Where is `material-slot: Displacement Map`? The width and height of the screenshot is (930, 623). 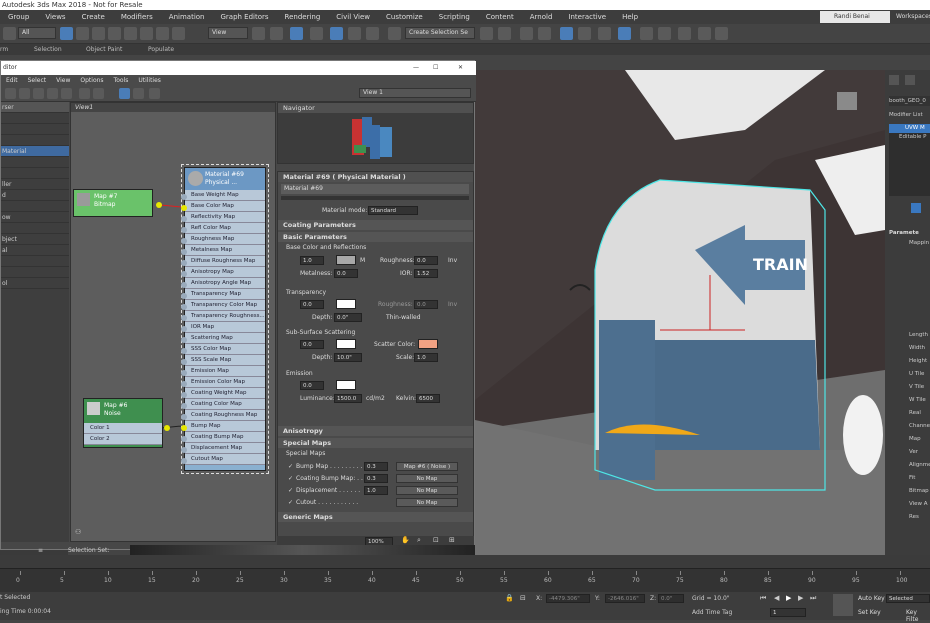 material-slot: Displacement Map is located at coordinates (225, 448).